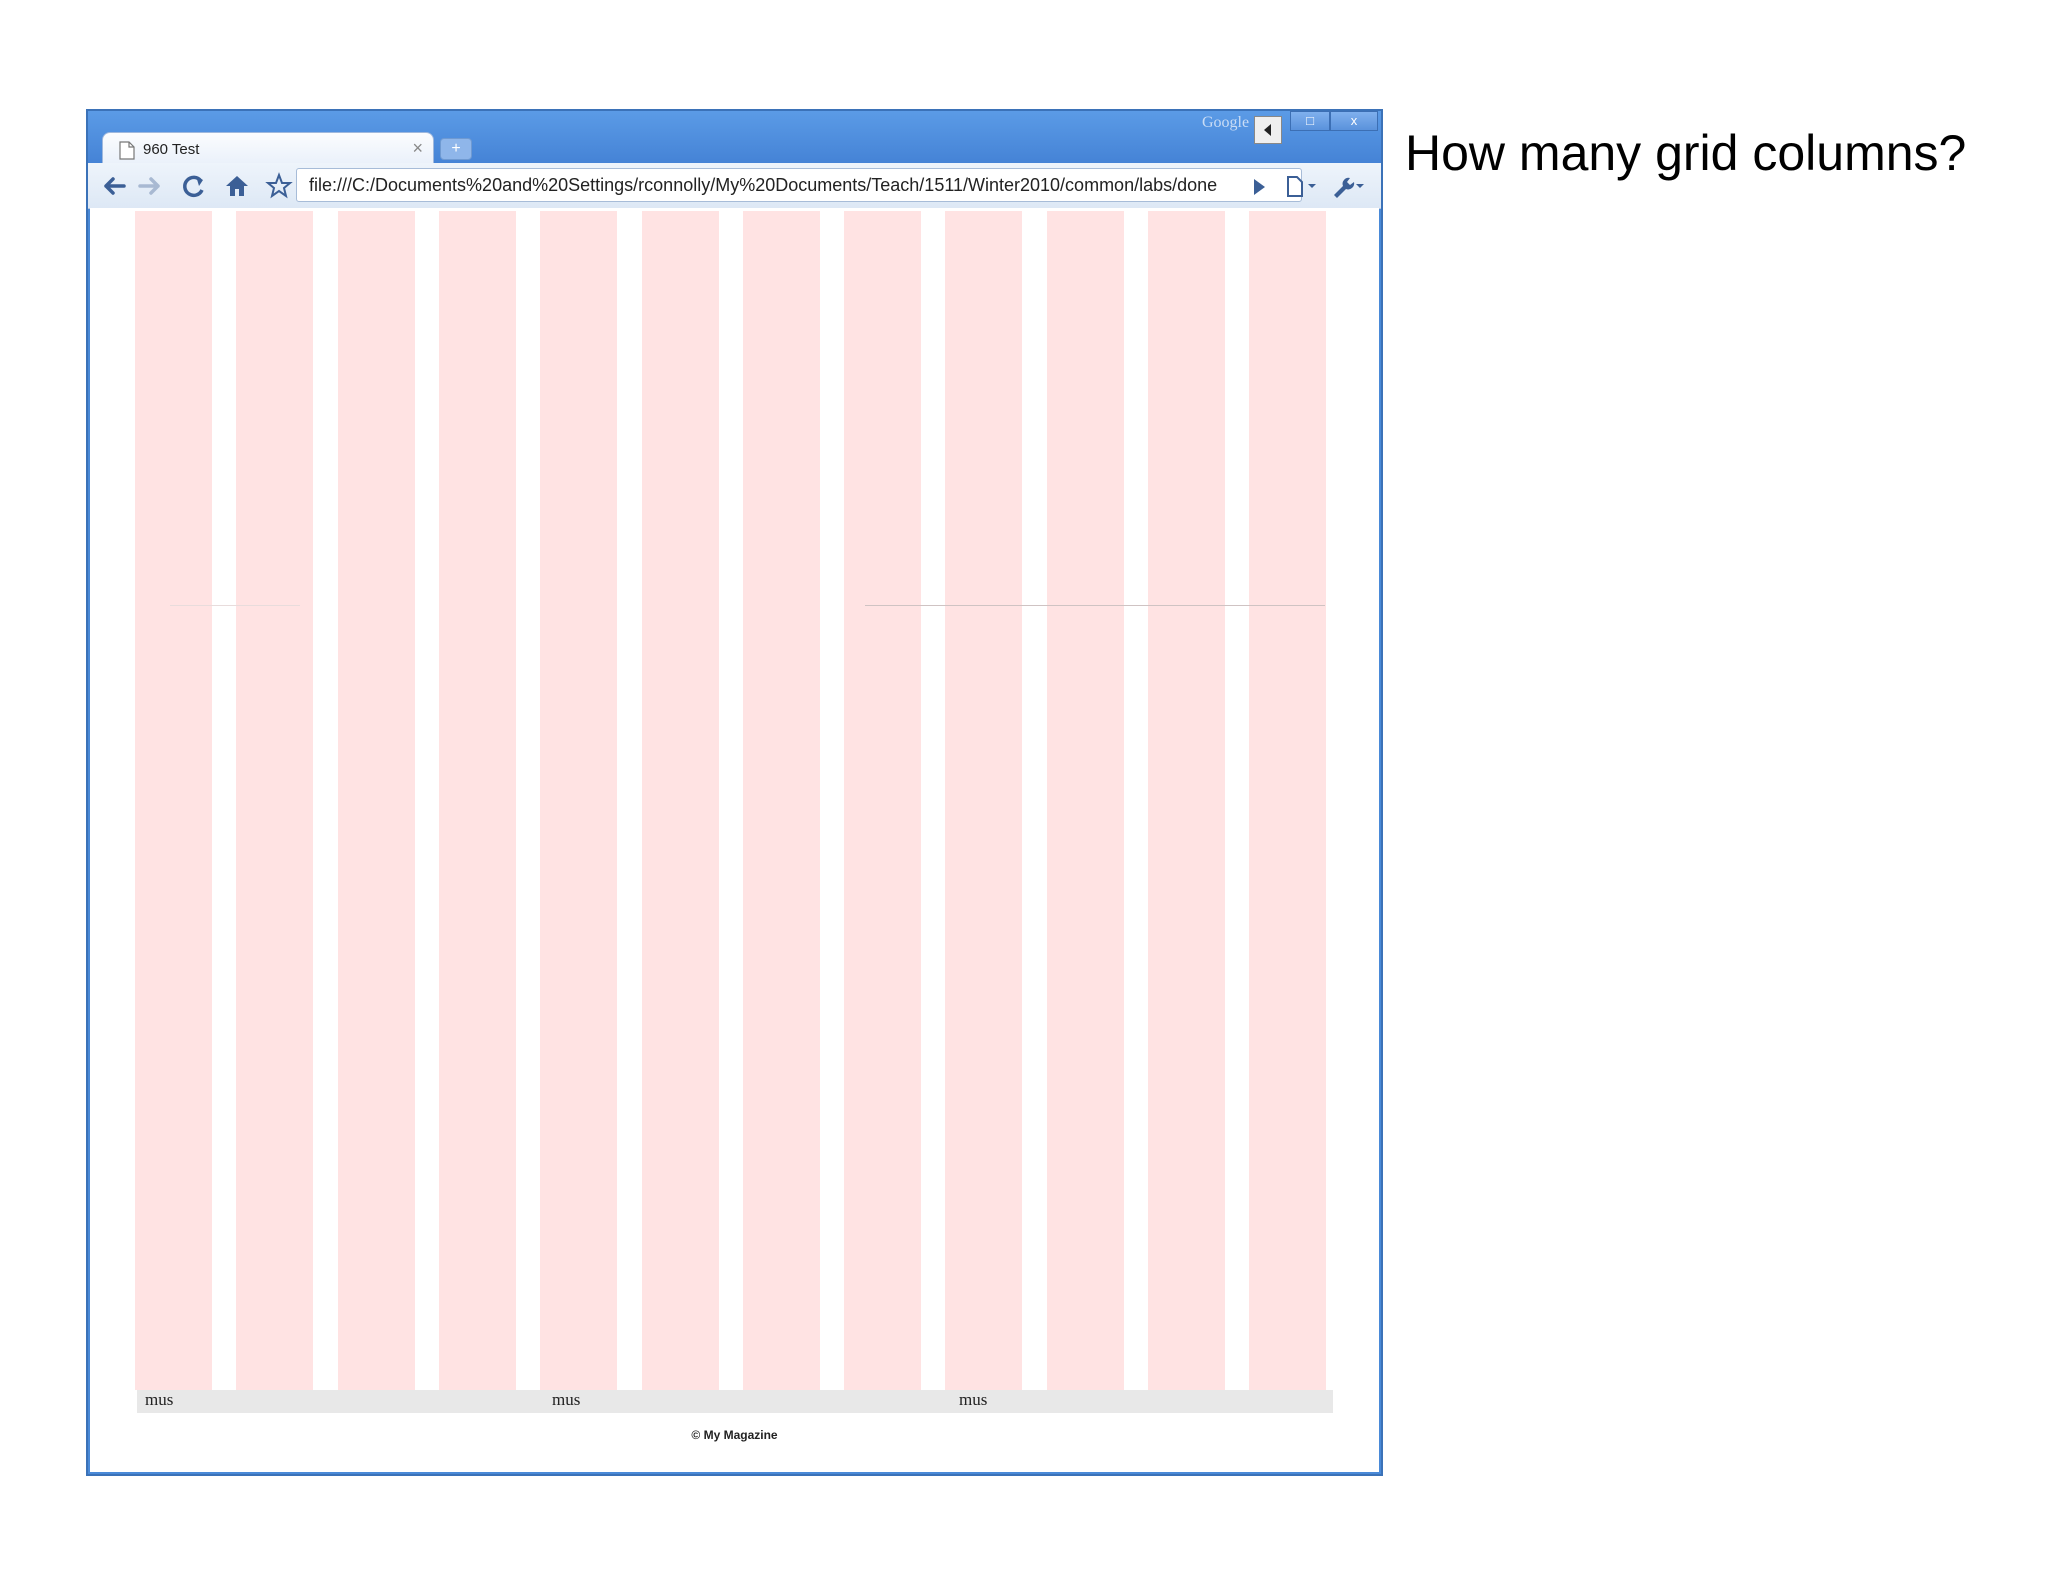 The width and height of the screenshot is (2048, 1582). I want to click on google-label: Google, so click(1226, 122).